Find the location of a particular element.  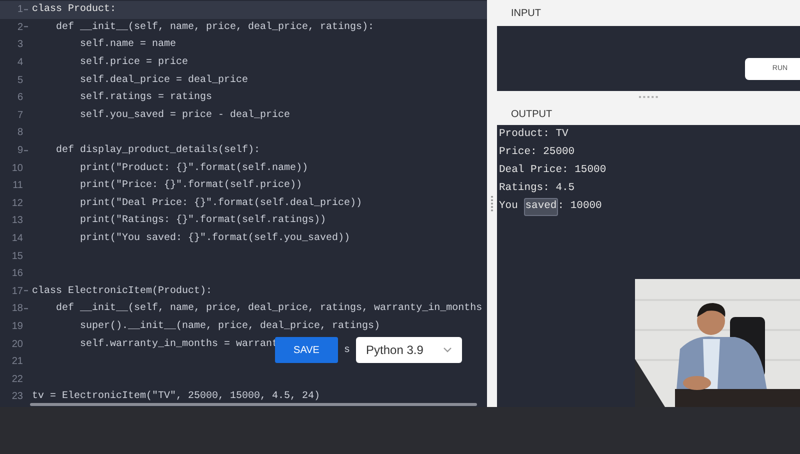

line-number: 17 is located at coordinates (17, 291).